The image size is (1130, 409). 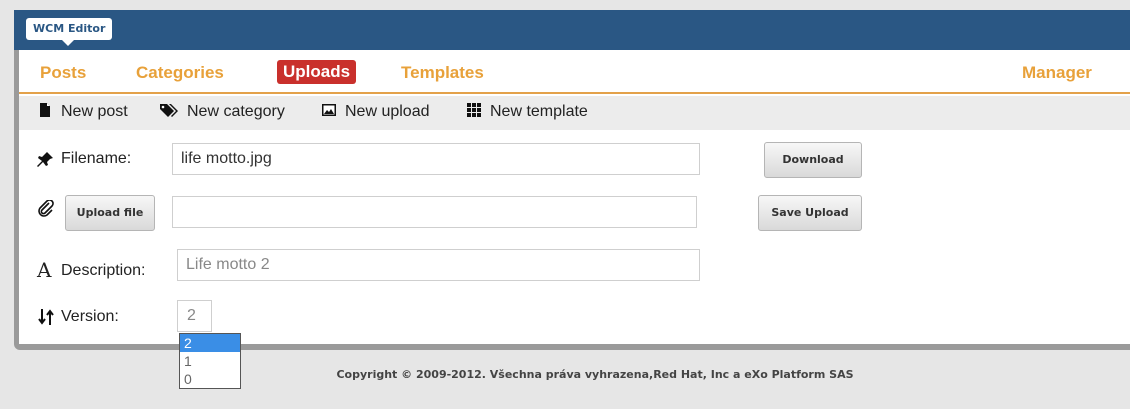 I want to click on top-bar: WCM Editor, so click(x=572, y=30).